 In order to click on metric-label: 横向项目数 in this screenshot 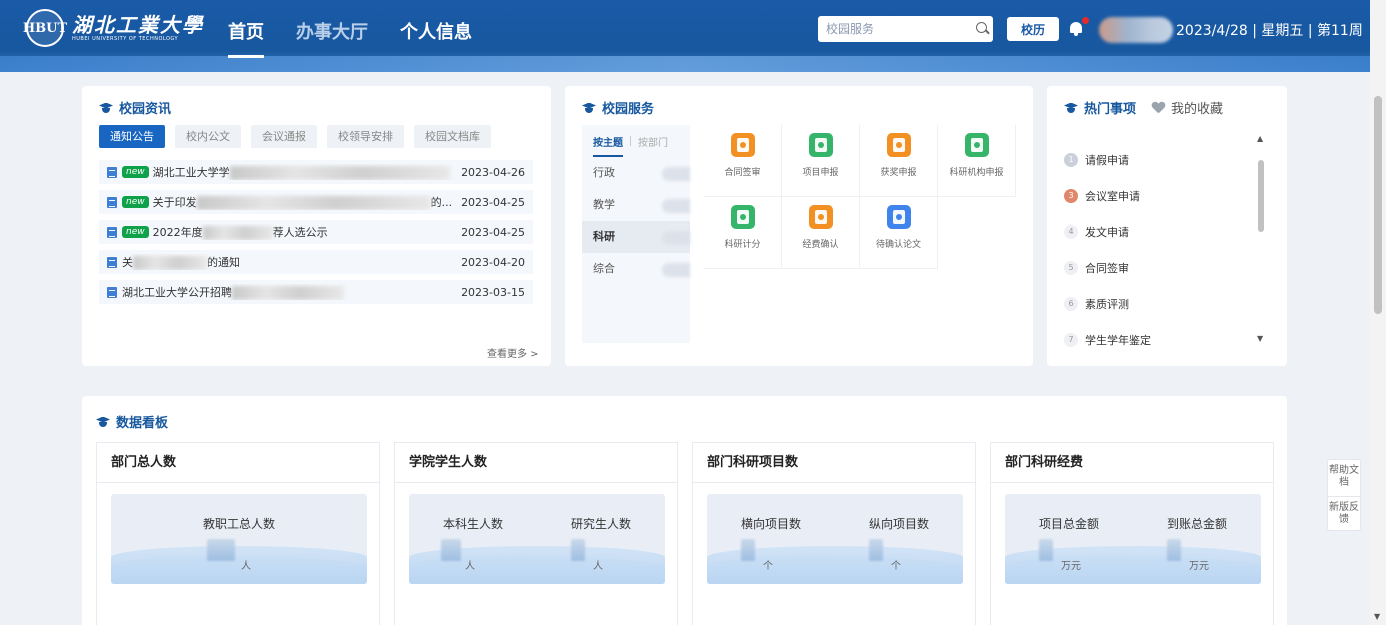, I will do `click(770, 524)`.